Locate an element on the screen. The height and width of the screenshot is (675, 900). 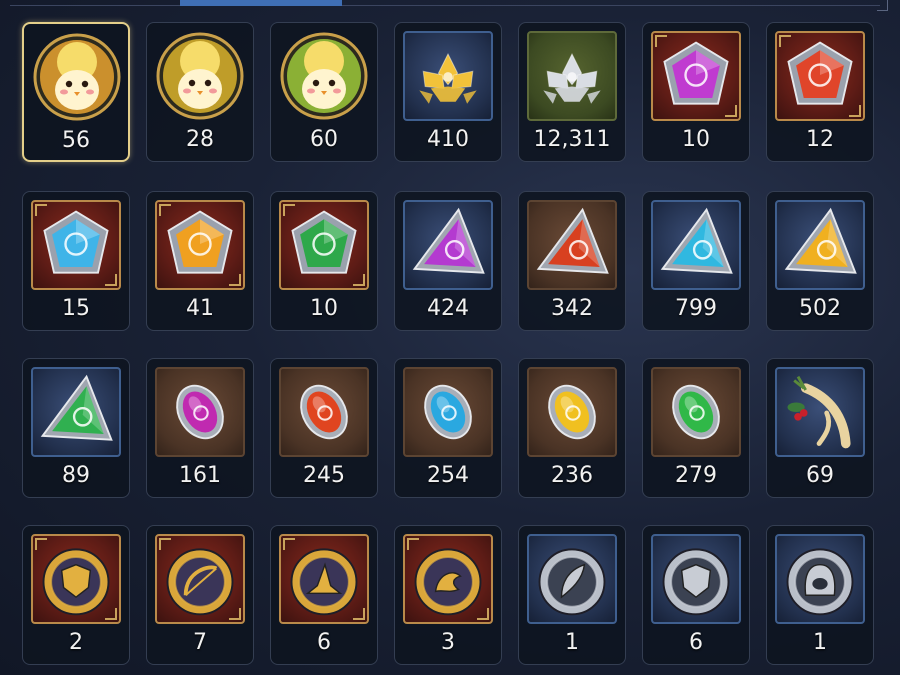
ice-oval-gem-icon is located at coordinates (448, 412).